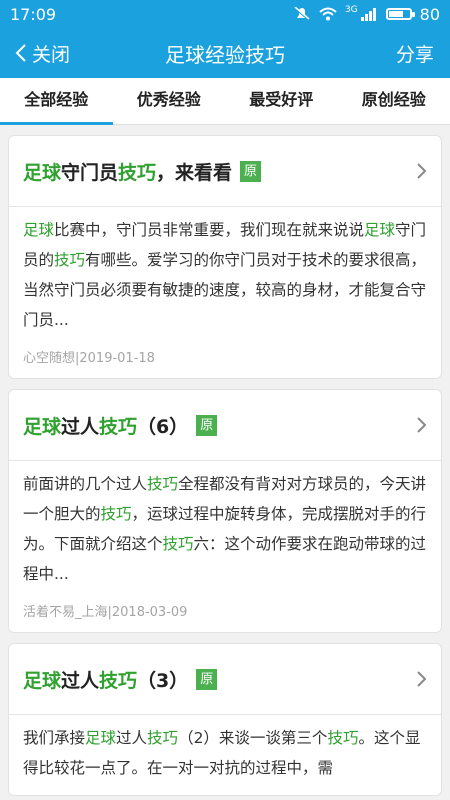 This screenshot has height=800, width=450. I want to click on article-meta: 活着不易_上海|2018-03-09, so click(105, 612).